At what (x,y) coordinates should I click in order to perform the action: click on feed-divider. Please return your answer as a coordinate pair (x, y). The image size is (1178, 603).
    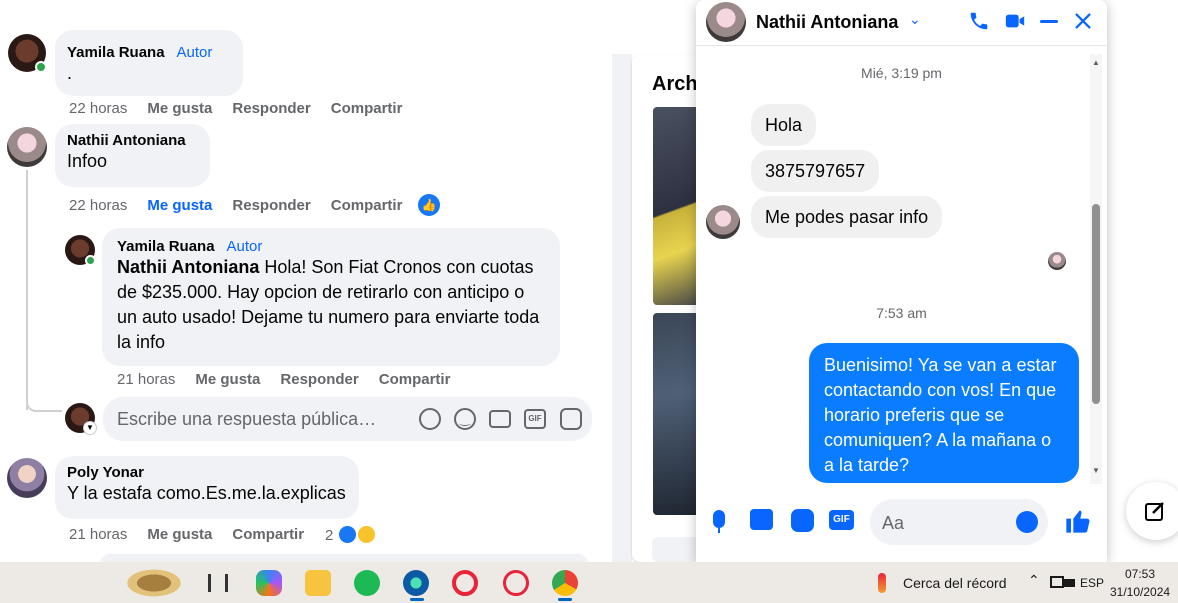
    Looking at the image, I should click on (622, 308).